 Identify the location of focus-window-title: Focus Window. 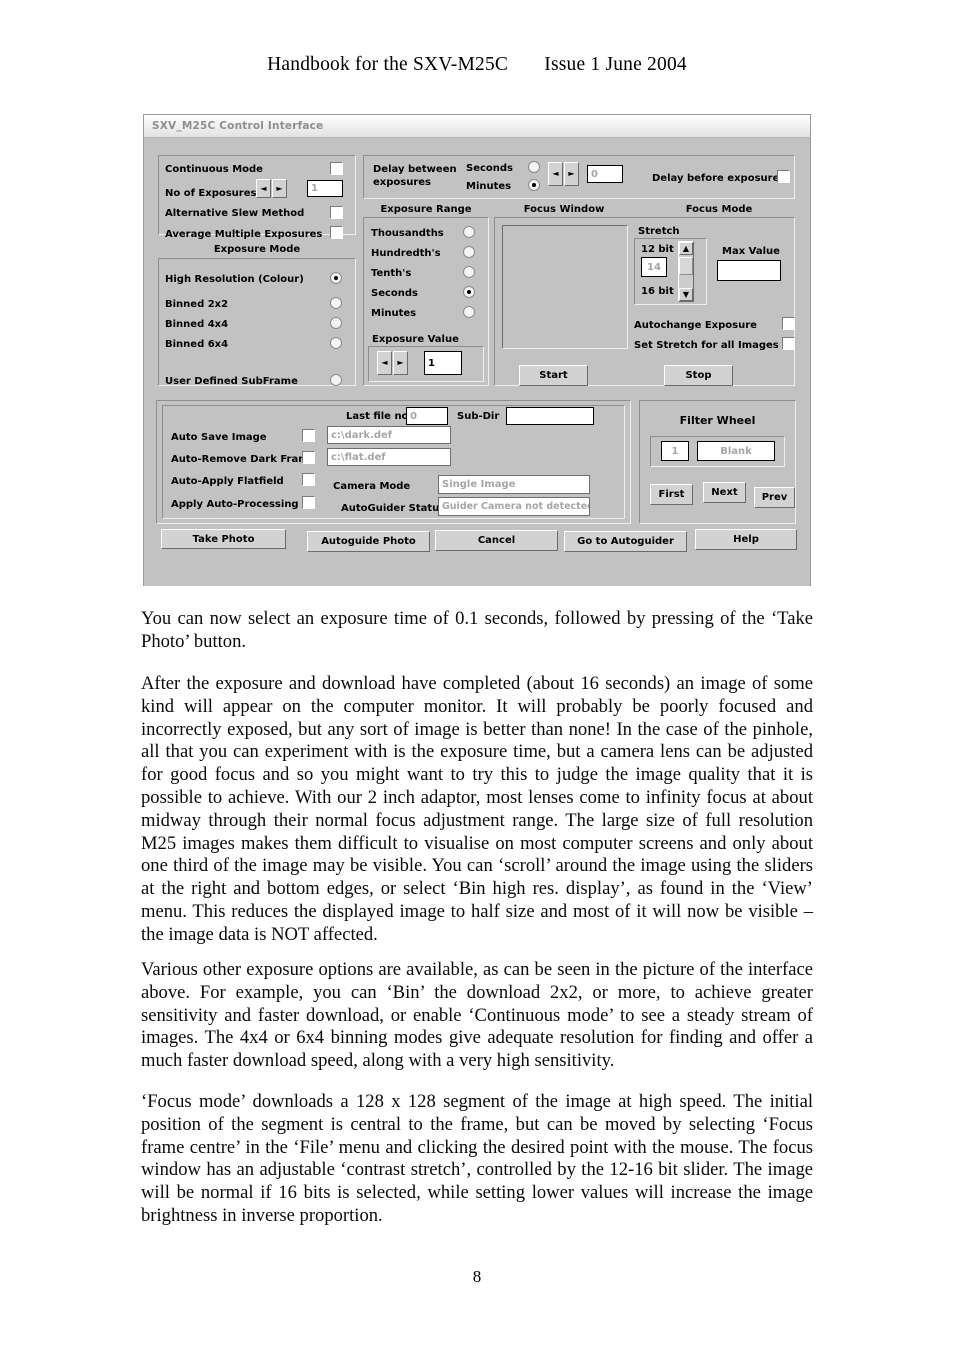
(564, 209).